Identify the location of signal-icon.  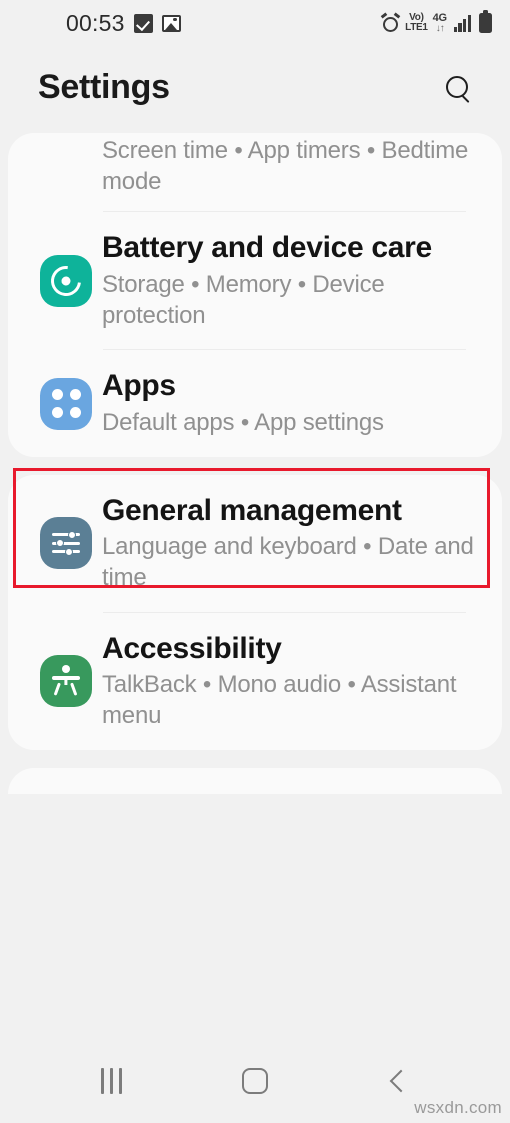
(462, 23).